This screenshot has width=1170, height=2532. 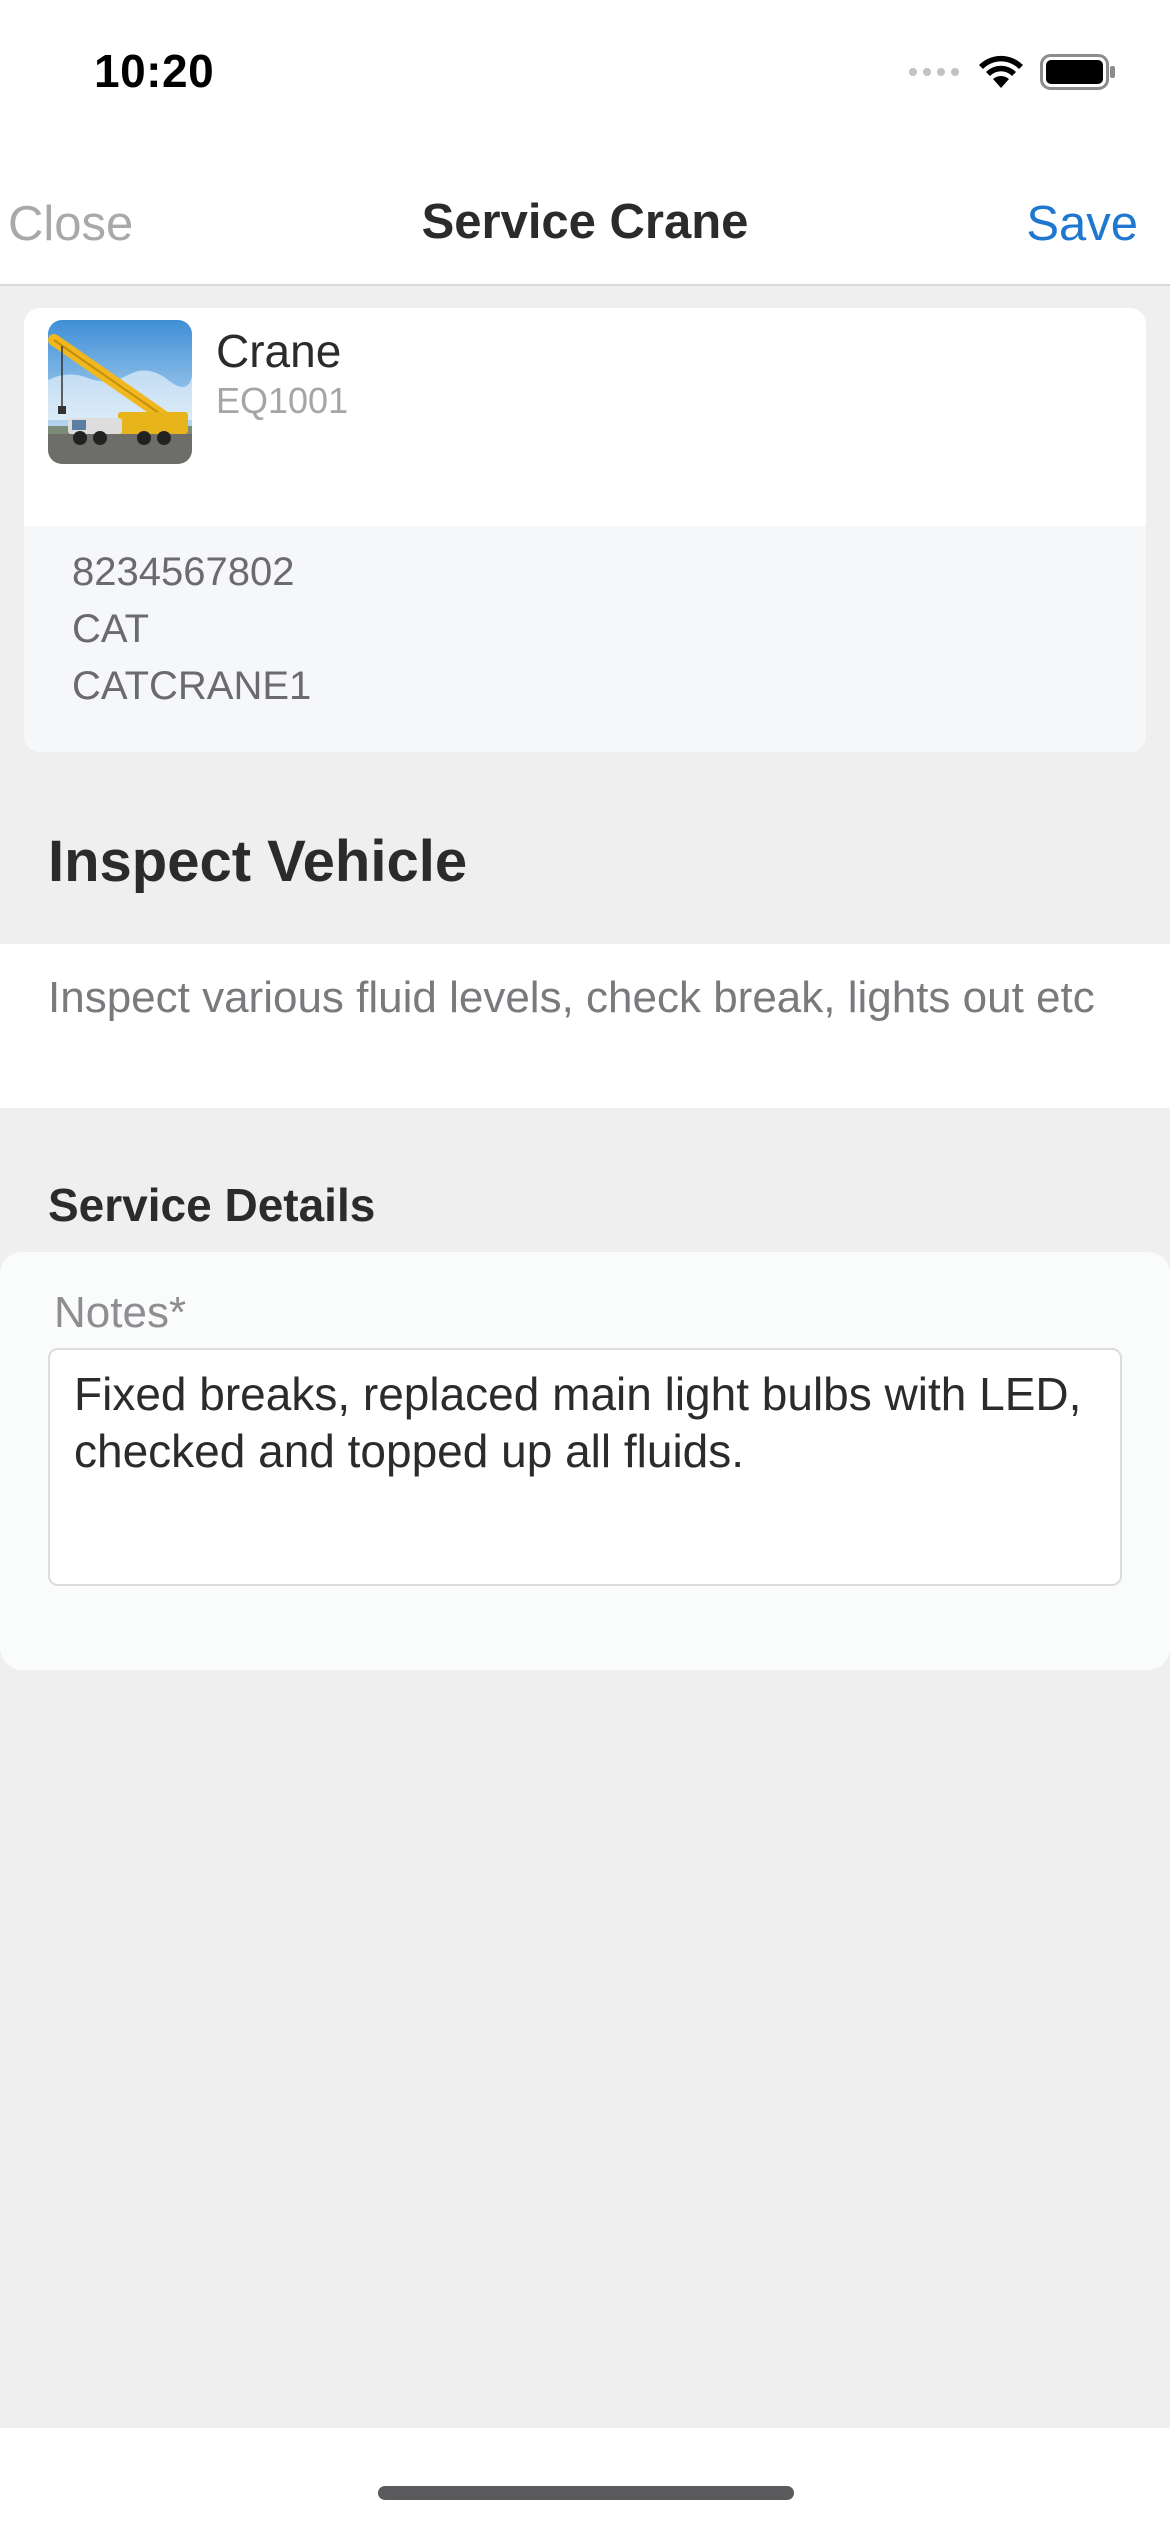 I want to click on wifi-icon, so click(x=1001, y=74).